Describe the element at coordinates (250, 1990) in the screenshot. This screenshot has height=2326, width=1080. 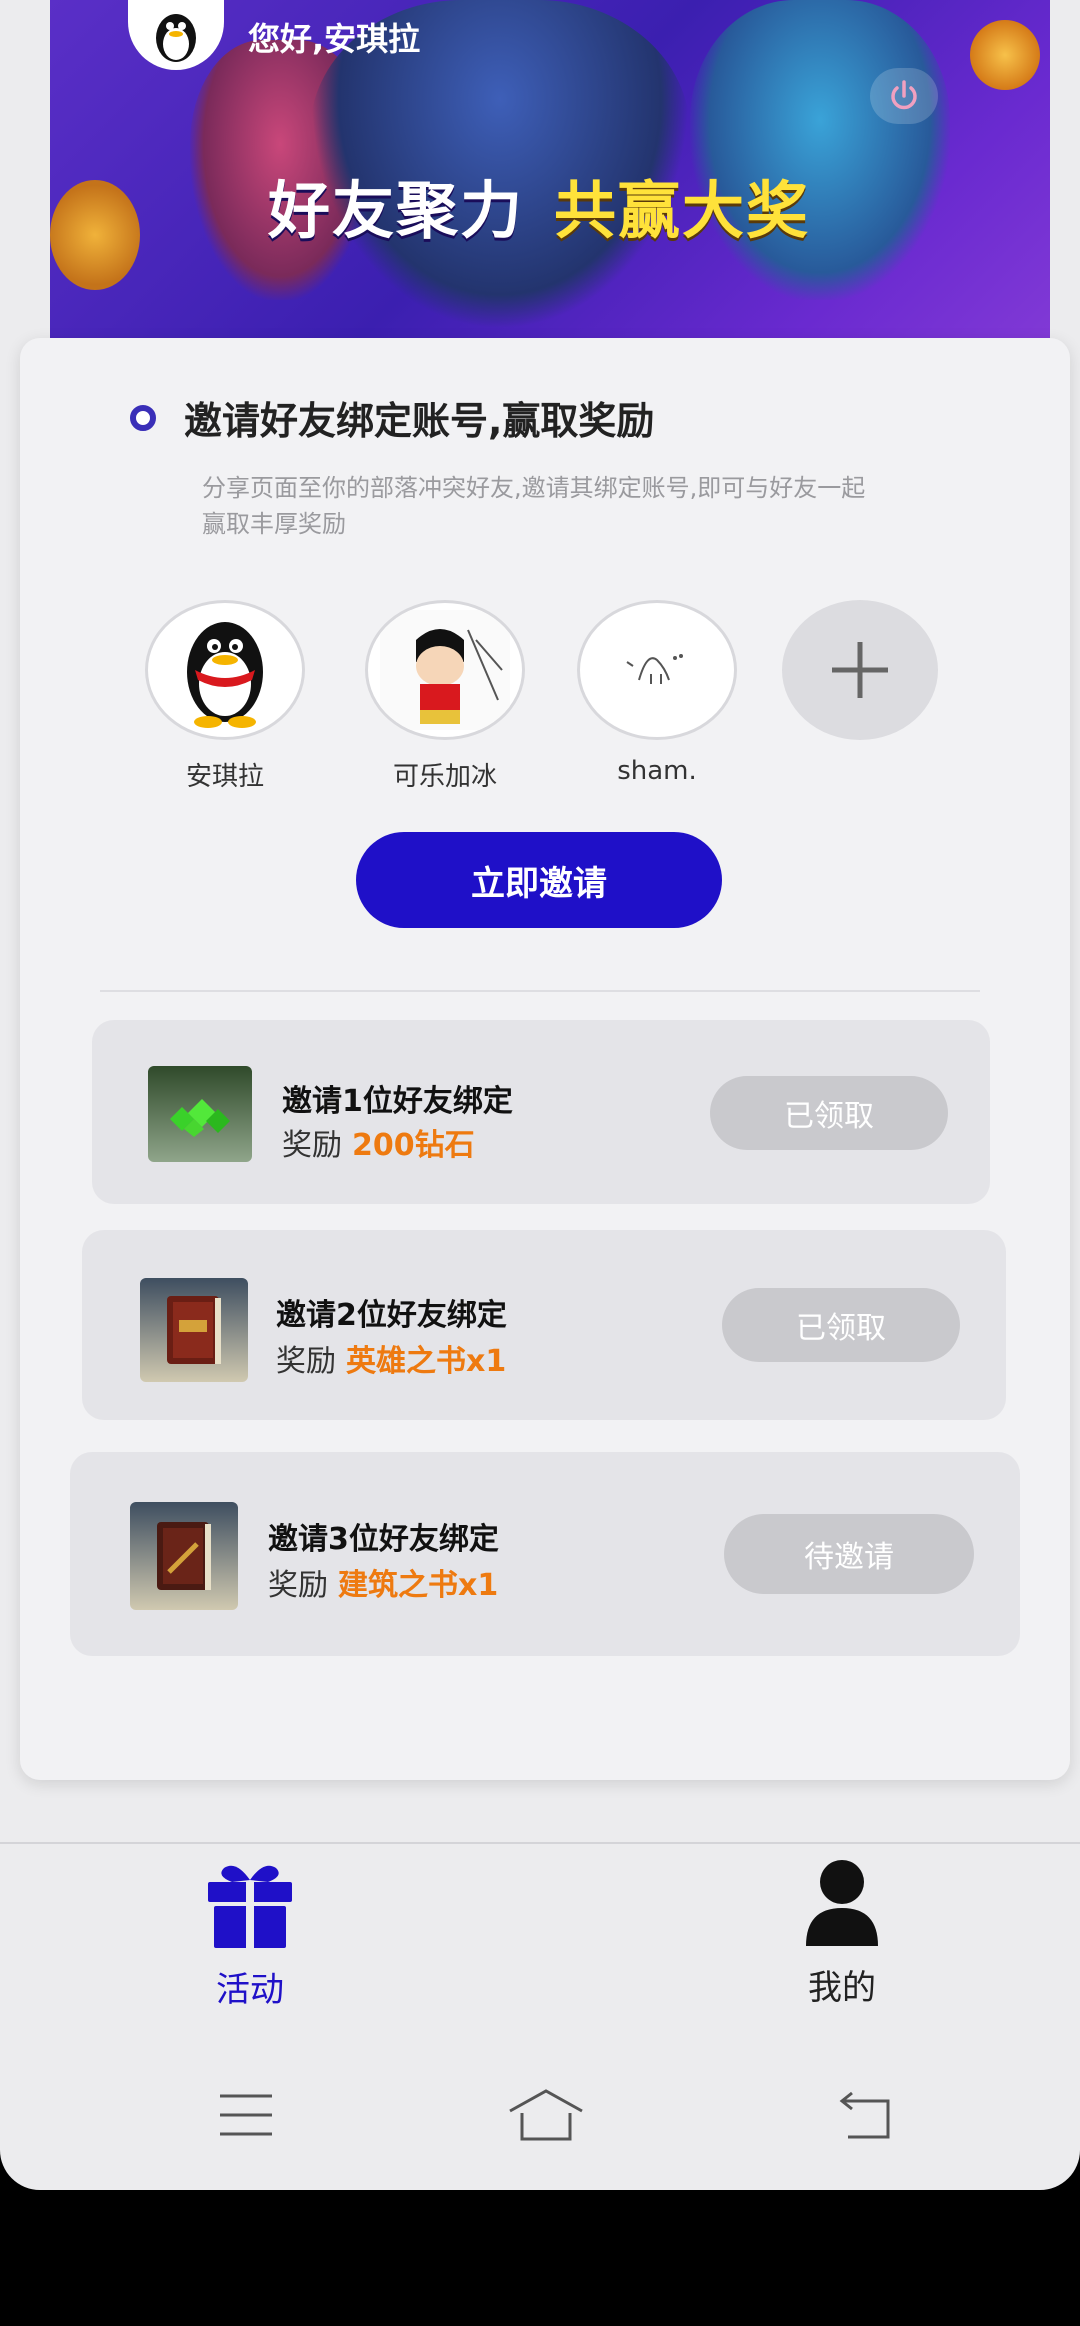
I see `nav-activity-label: 活动` at that location.